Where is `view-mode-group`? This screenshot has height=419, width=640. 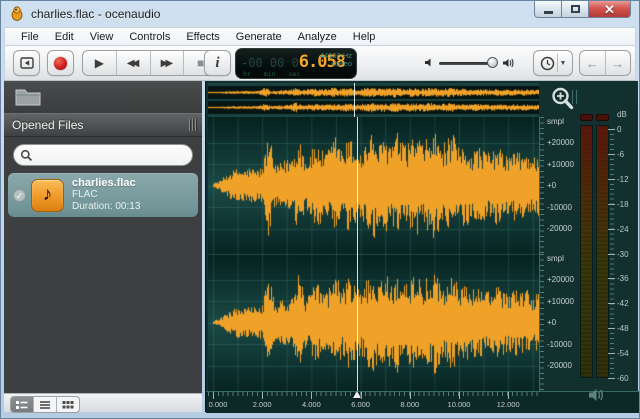 view-mode-group is located at coordinates (45, 404).